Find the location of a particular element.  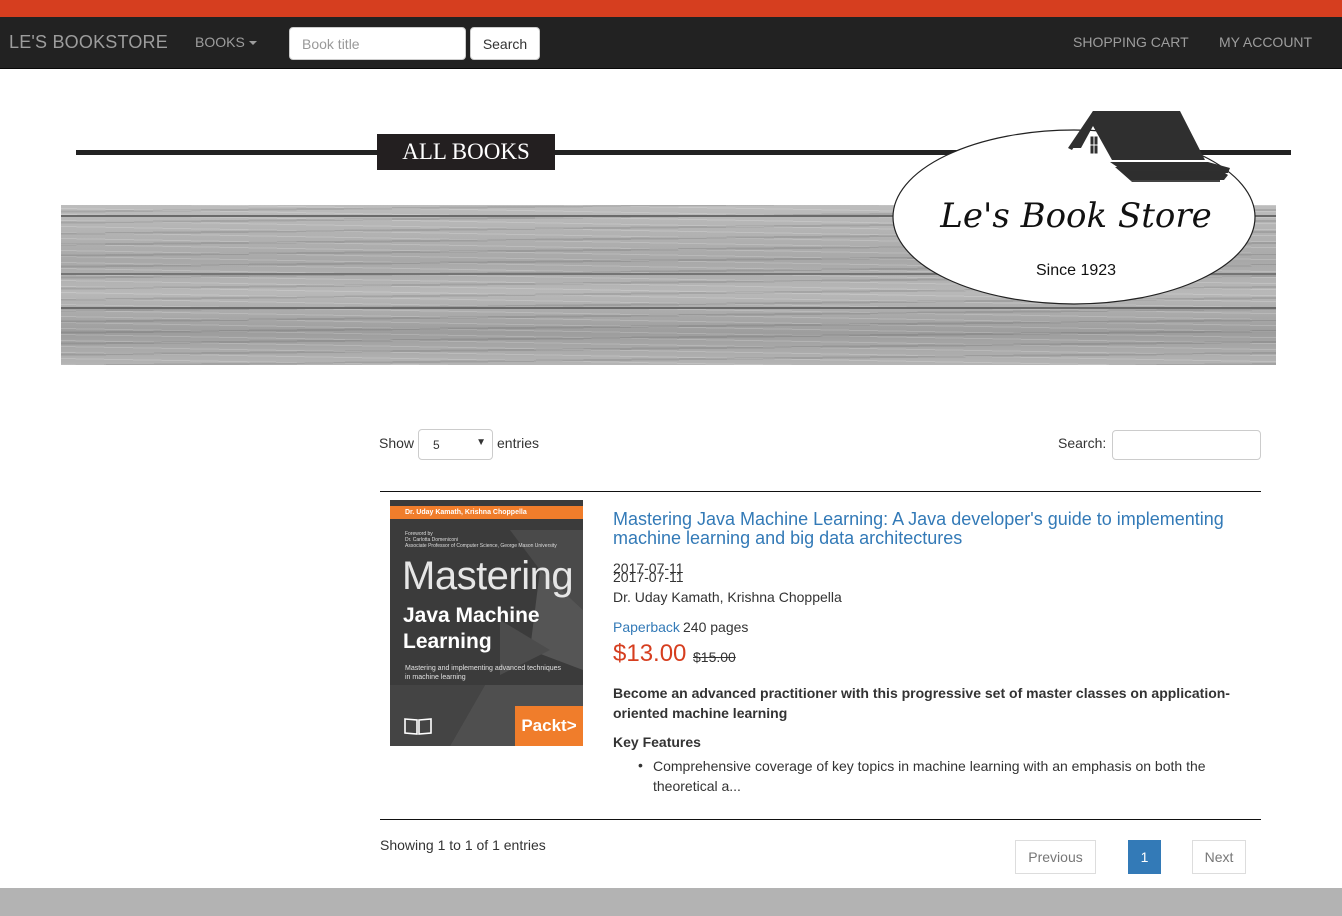

footer-bar is located at coordinates (671, 902).